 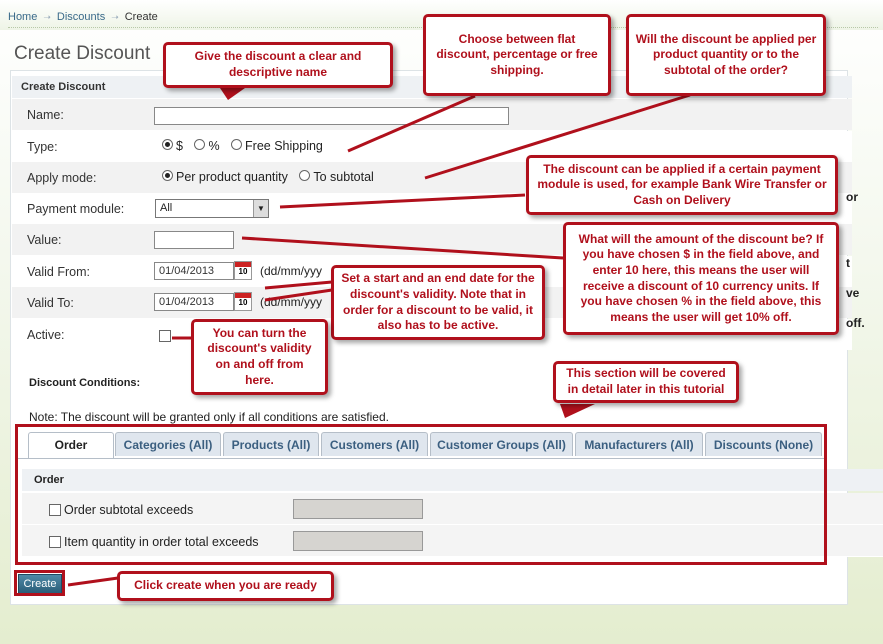 I want to click on valid-from-input: 01/04/2013, so click(x=194, y=271).